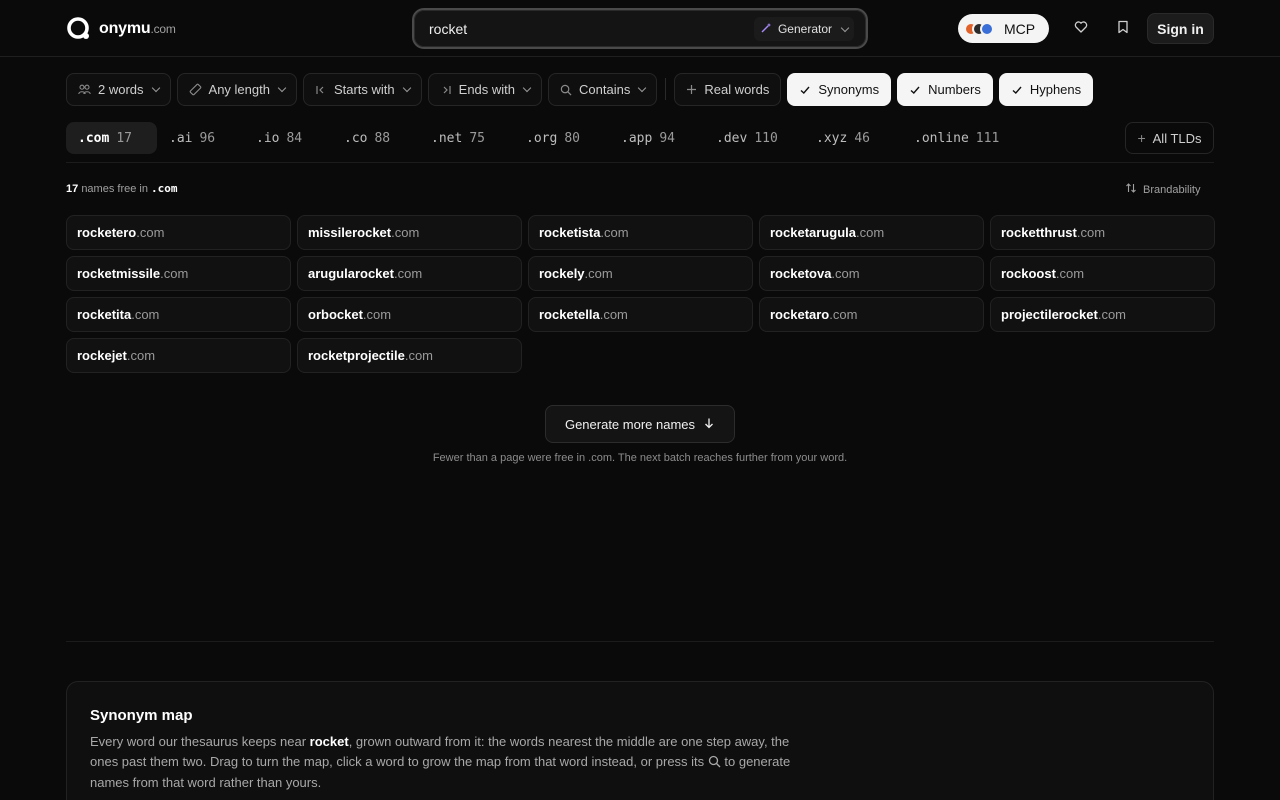 The width and height of the screenshot is (1280, 800). I want to click on tld-tab-app: .app 94, so click(656, 138).